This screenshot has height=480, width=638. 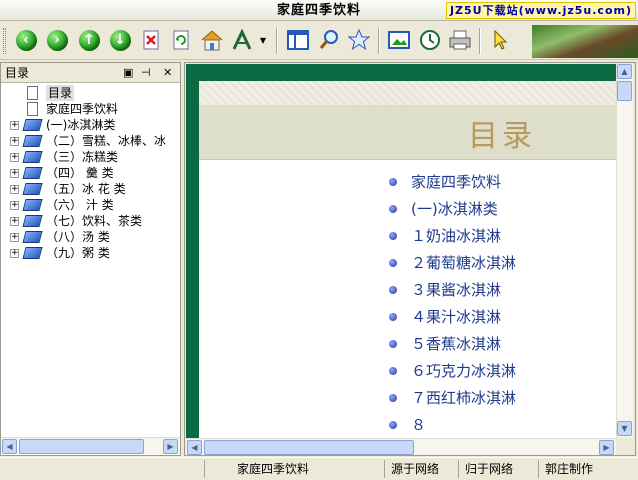 I want to click on scroll-down-button: ▼, so click(x=624, y=428).